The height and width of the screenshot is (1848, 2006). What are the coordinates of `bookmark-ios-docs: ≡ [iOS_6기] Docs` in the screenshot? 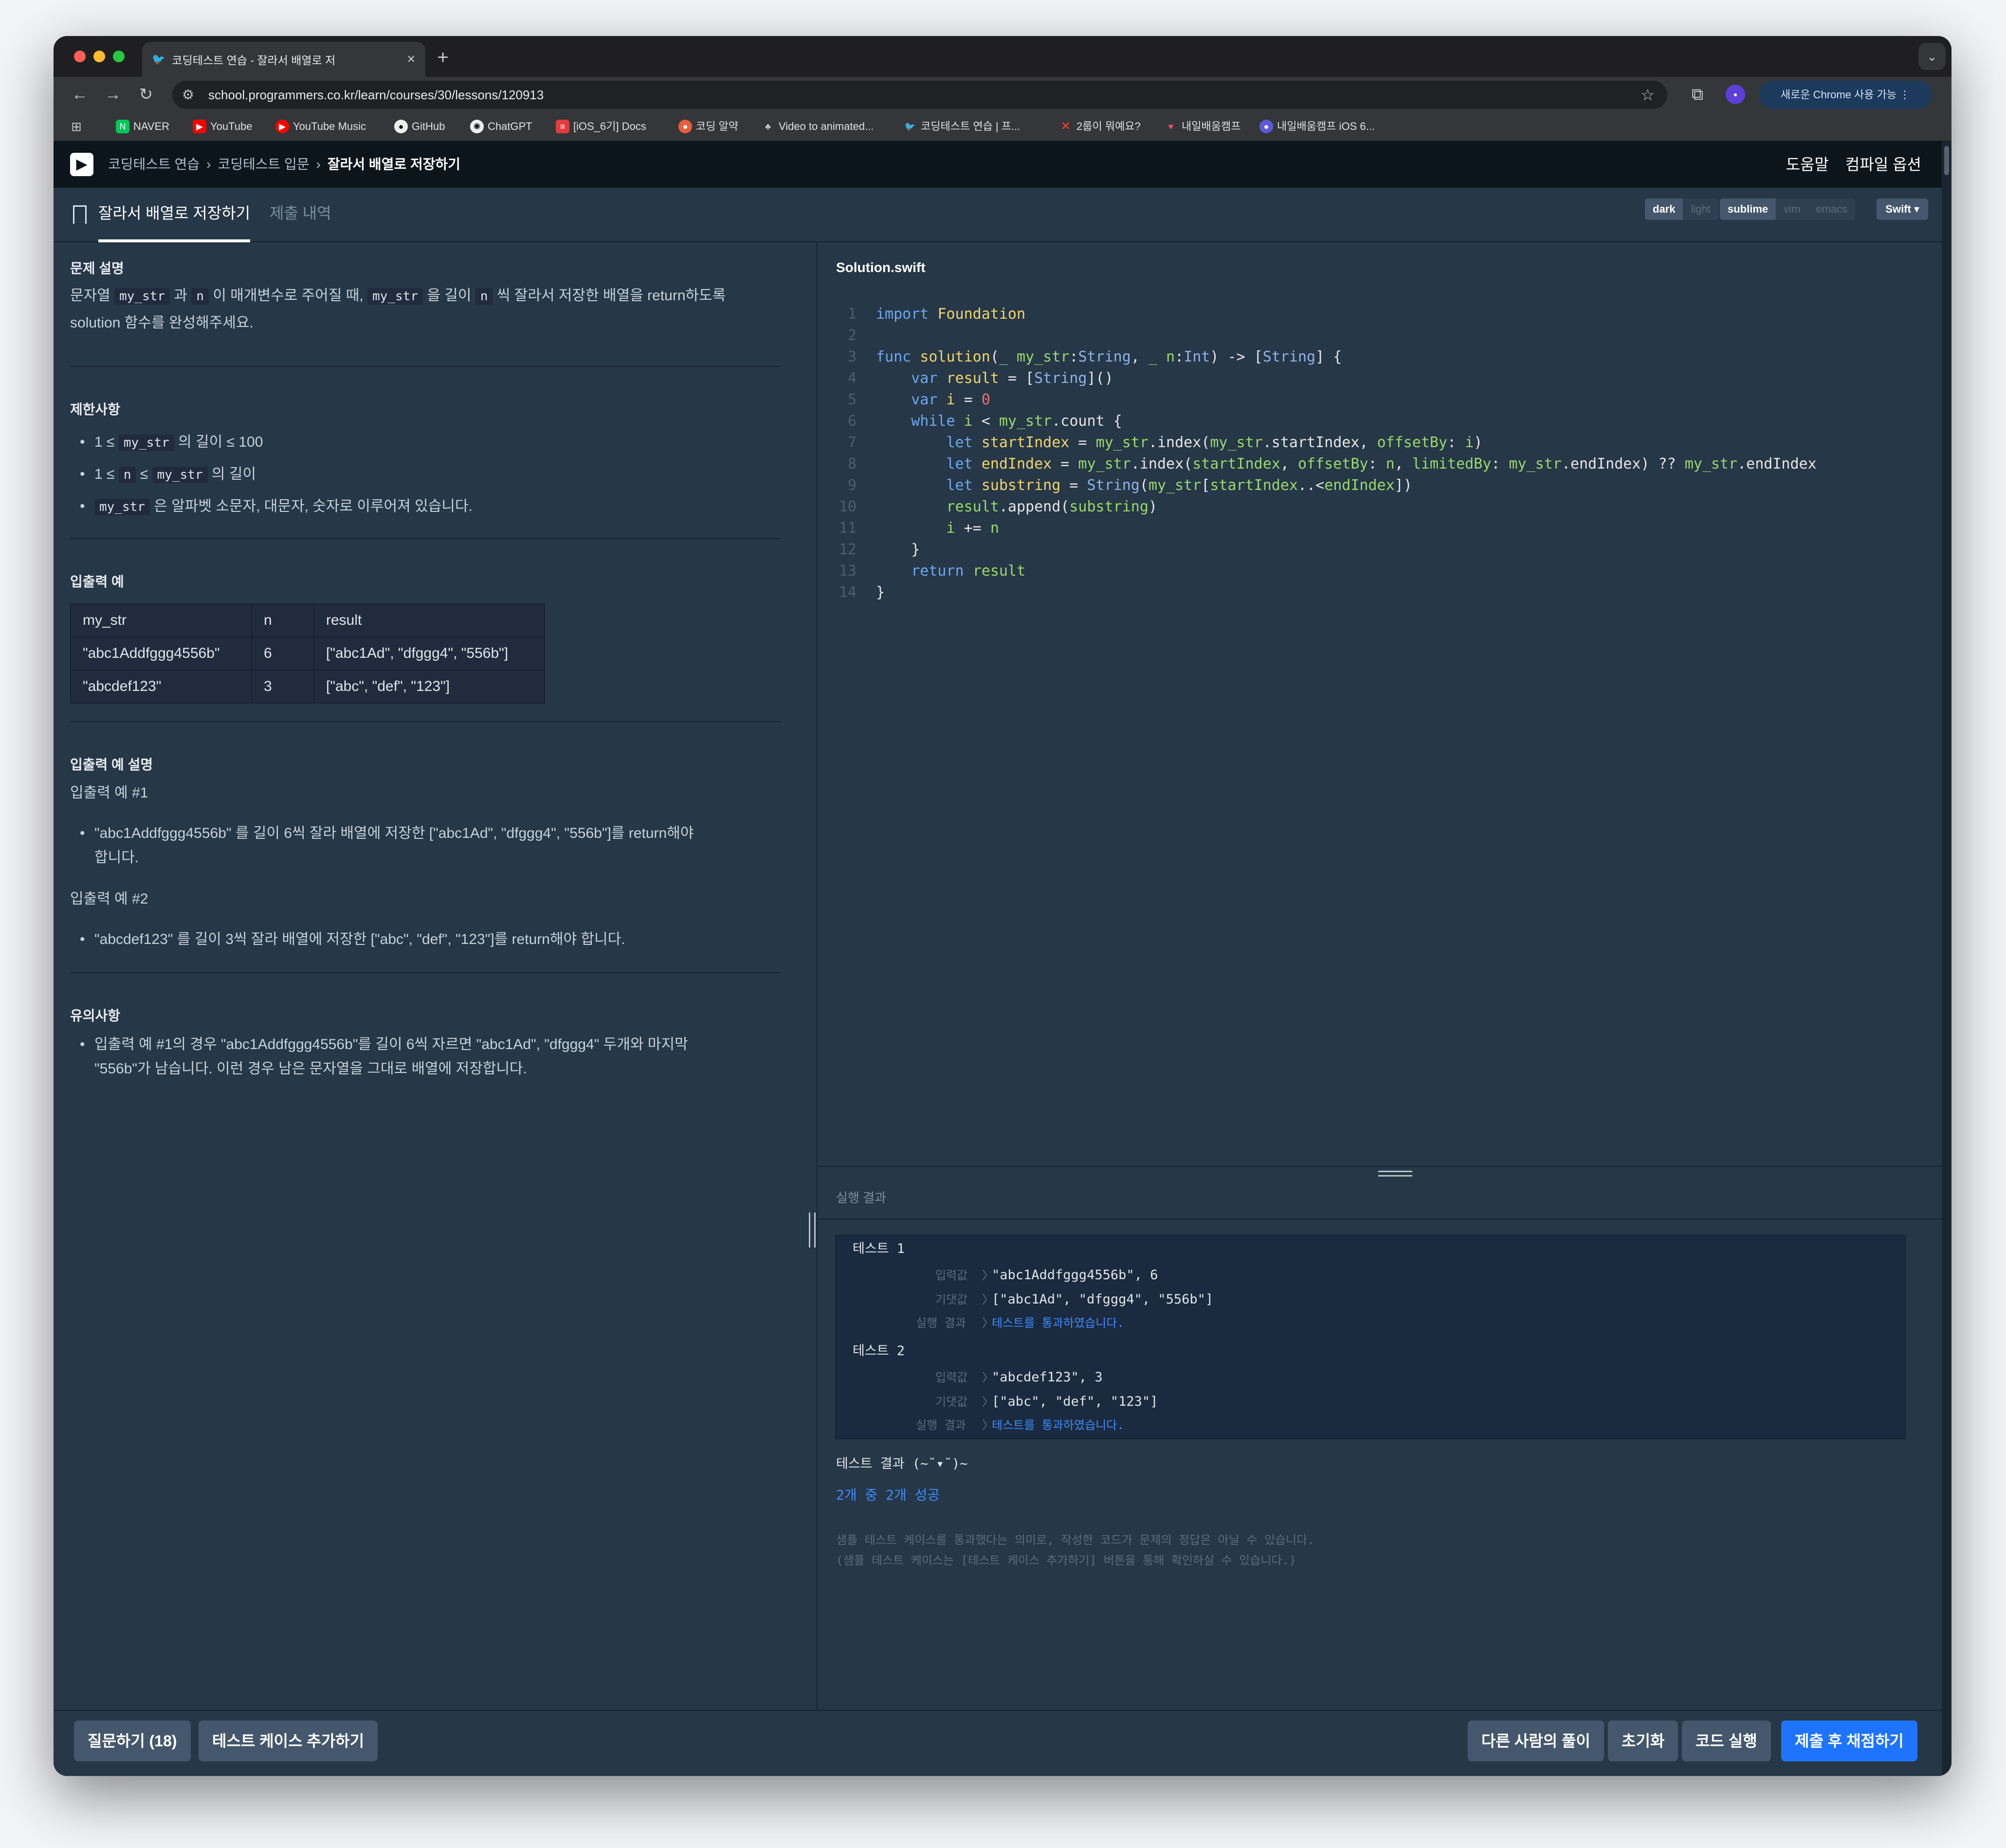 It's located at (601, 127).